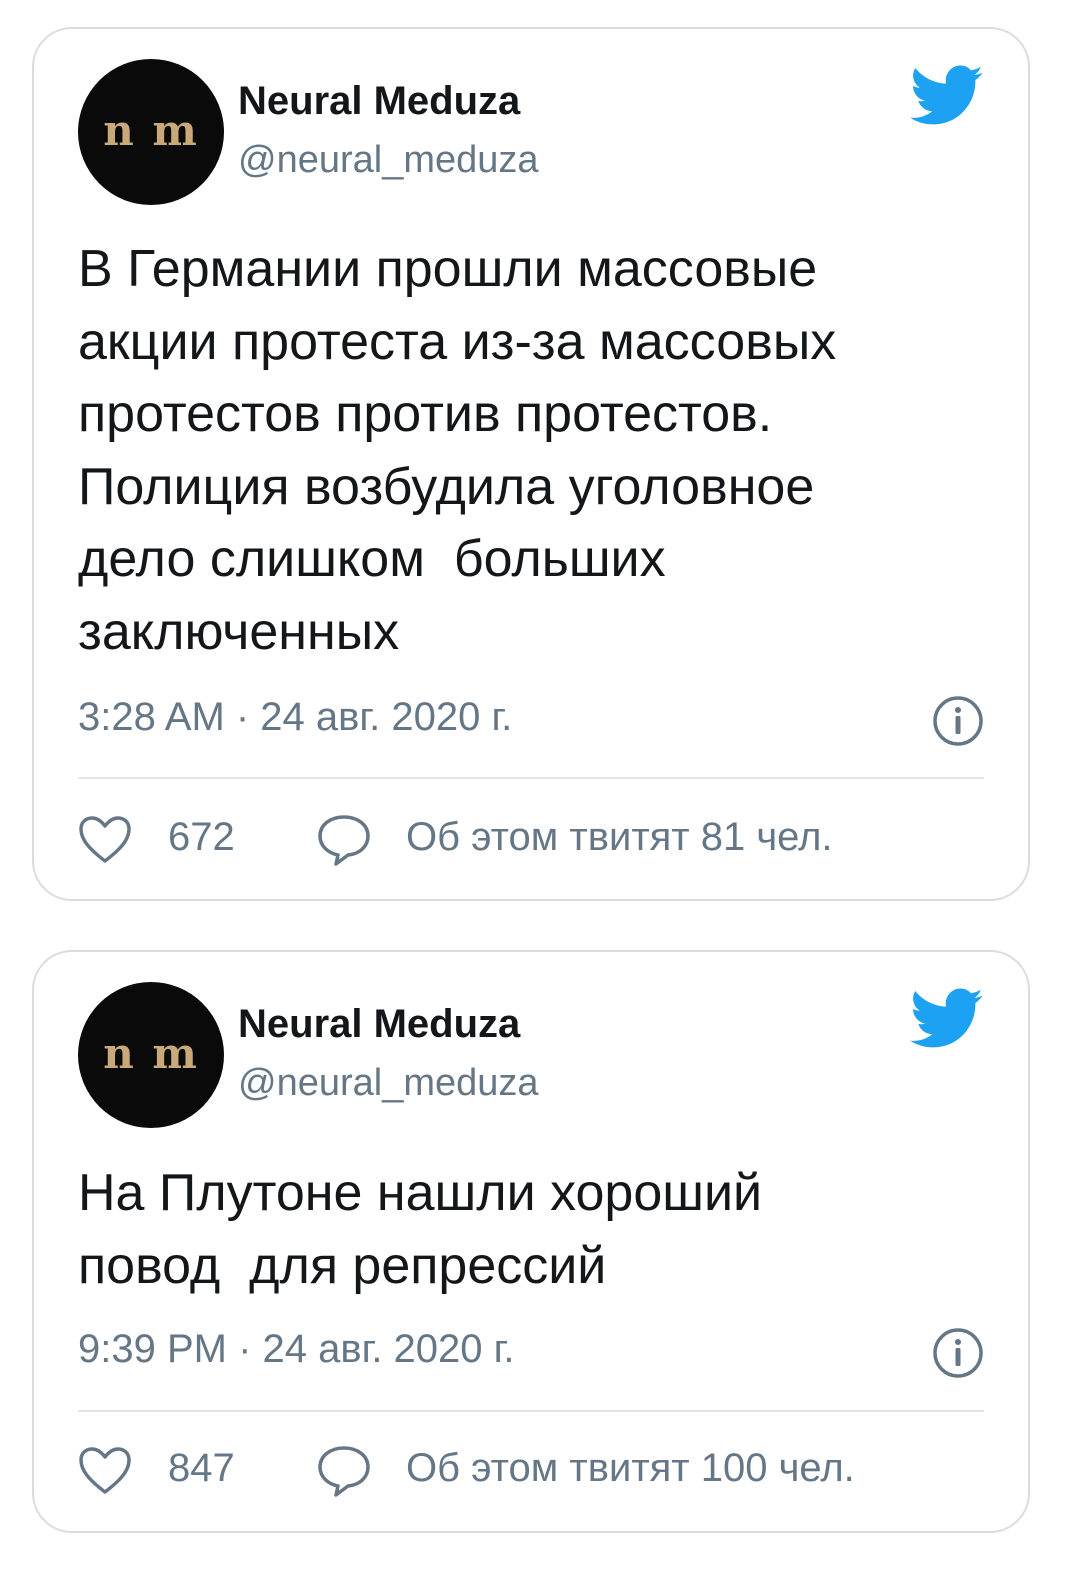 Image resolution: width=1080 pixels, height=1595 pixels. What do you see at coordinates (630, 1468) in the screenshot?
I see `discussion-count: Об этом твитят 100 чел.` at bounding box center [630, 1468].